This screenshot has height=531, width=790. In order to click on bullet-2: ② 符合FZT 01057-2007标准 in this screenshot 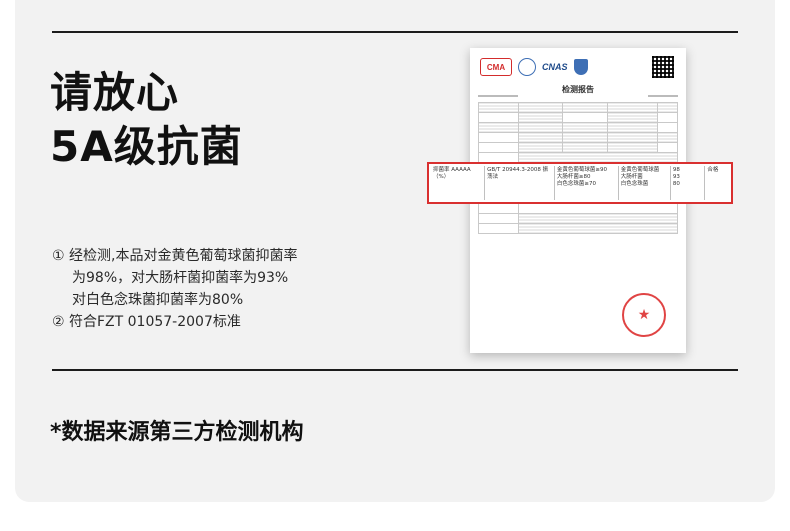, I will do `click(146, 322)`.